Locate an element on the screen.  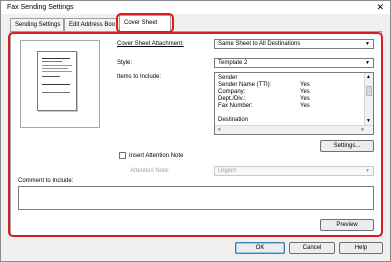
tab-edit-address-book: Edit Address Boo is located at coordinates (91, 24).